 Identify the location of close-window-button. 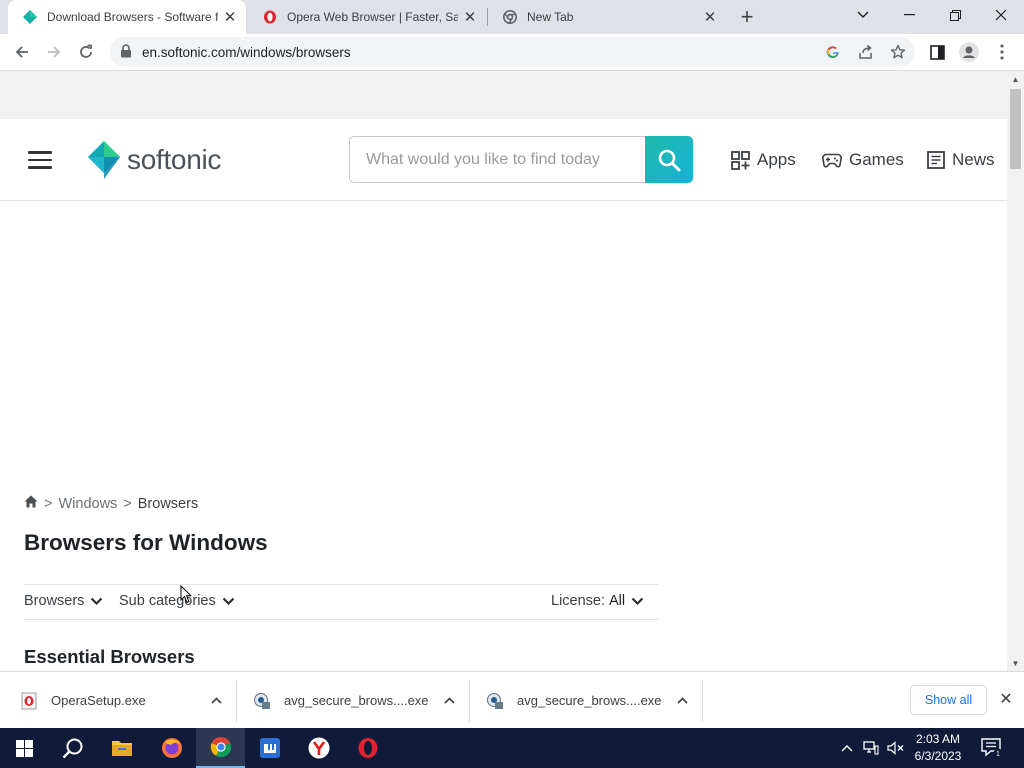
(1001, 15).